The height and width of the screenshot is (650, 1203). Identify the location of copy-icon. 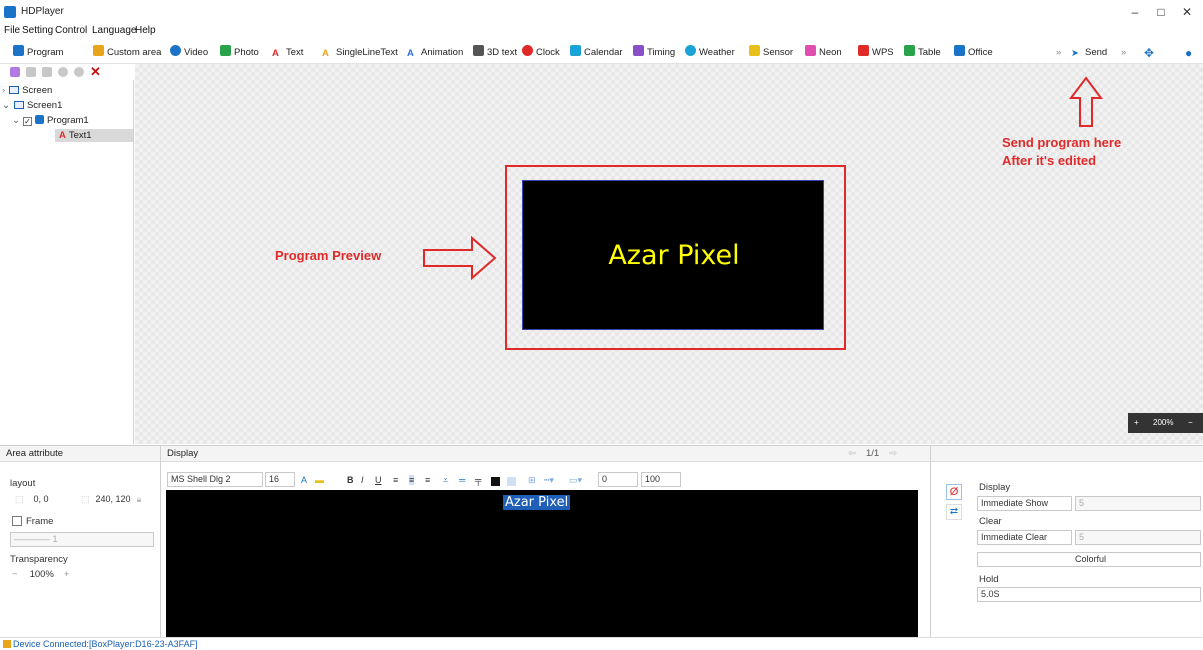
(31, 72).